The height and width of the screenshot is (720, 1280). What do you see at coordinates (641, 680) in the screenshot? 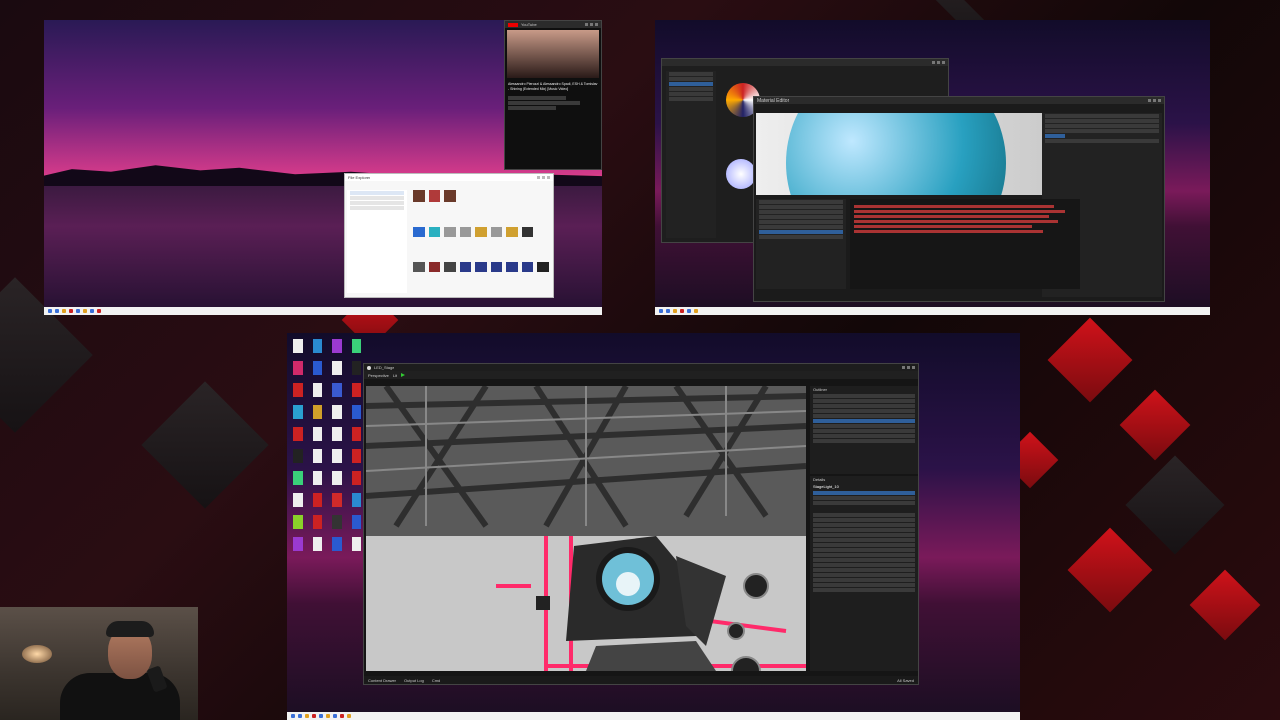
I see `editor-bottom-bar: Content Drawer Output Log Cmd All Saved` at bounding box center [641, 680].